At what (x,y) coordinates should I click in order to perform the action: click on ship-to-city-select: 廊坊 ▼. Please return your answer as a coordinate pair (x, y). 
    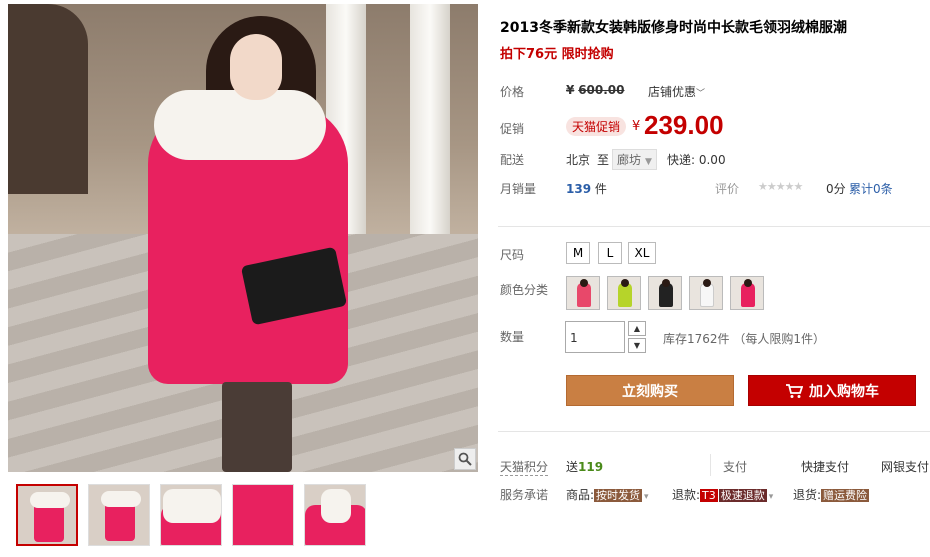
    Looking at the image, I should click on (634, 159).